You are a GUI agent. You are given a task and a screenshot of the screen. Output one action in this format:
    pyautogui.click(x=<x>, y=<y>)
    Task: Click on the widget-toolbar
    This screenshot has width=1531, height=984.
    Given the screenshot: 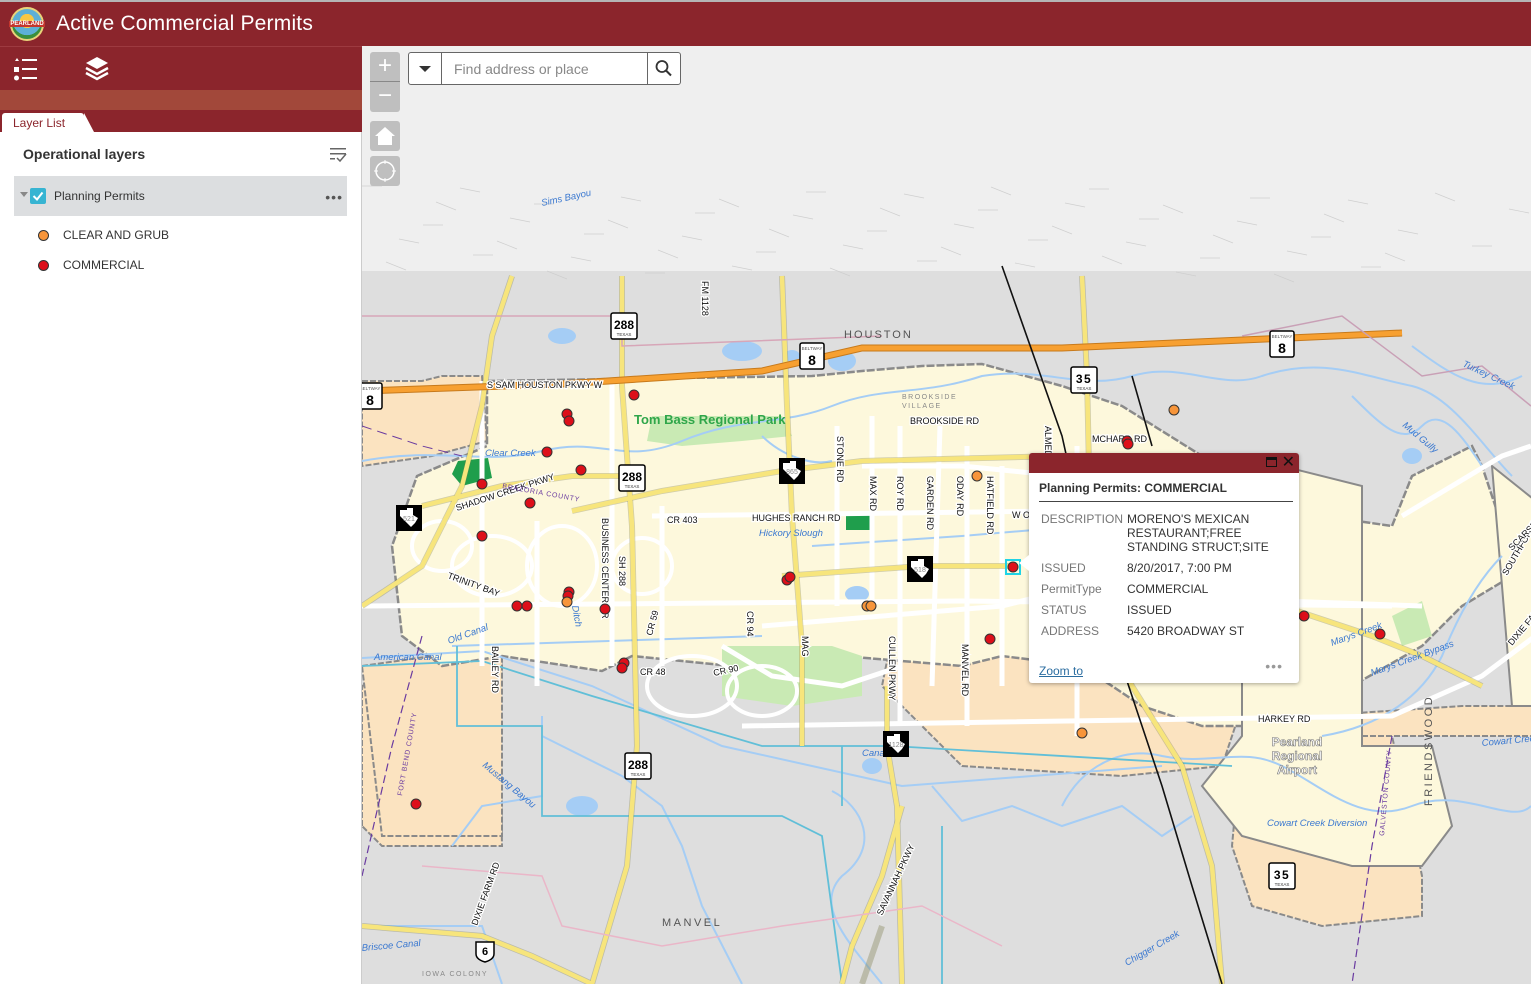 What is the action you would take?
    pyautogui.click(x=181, y=68)
    